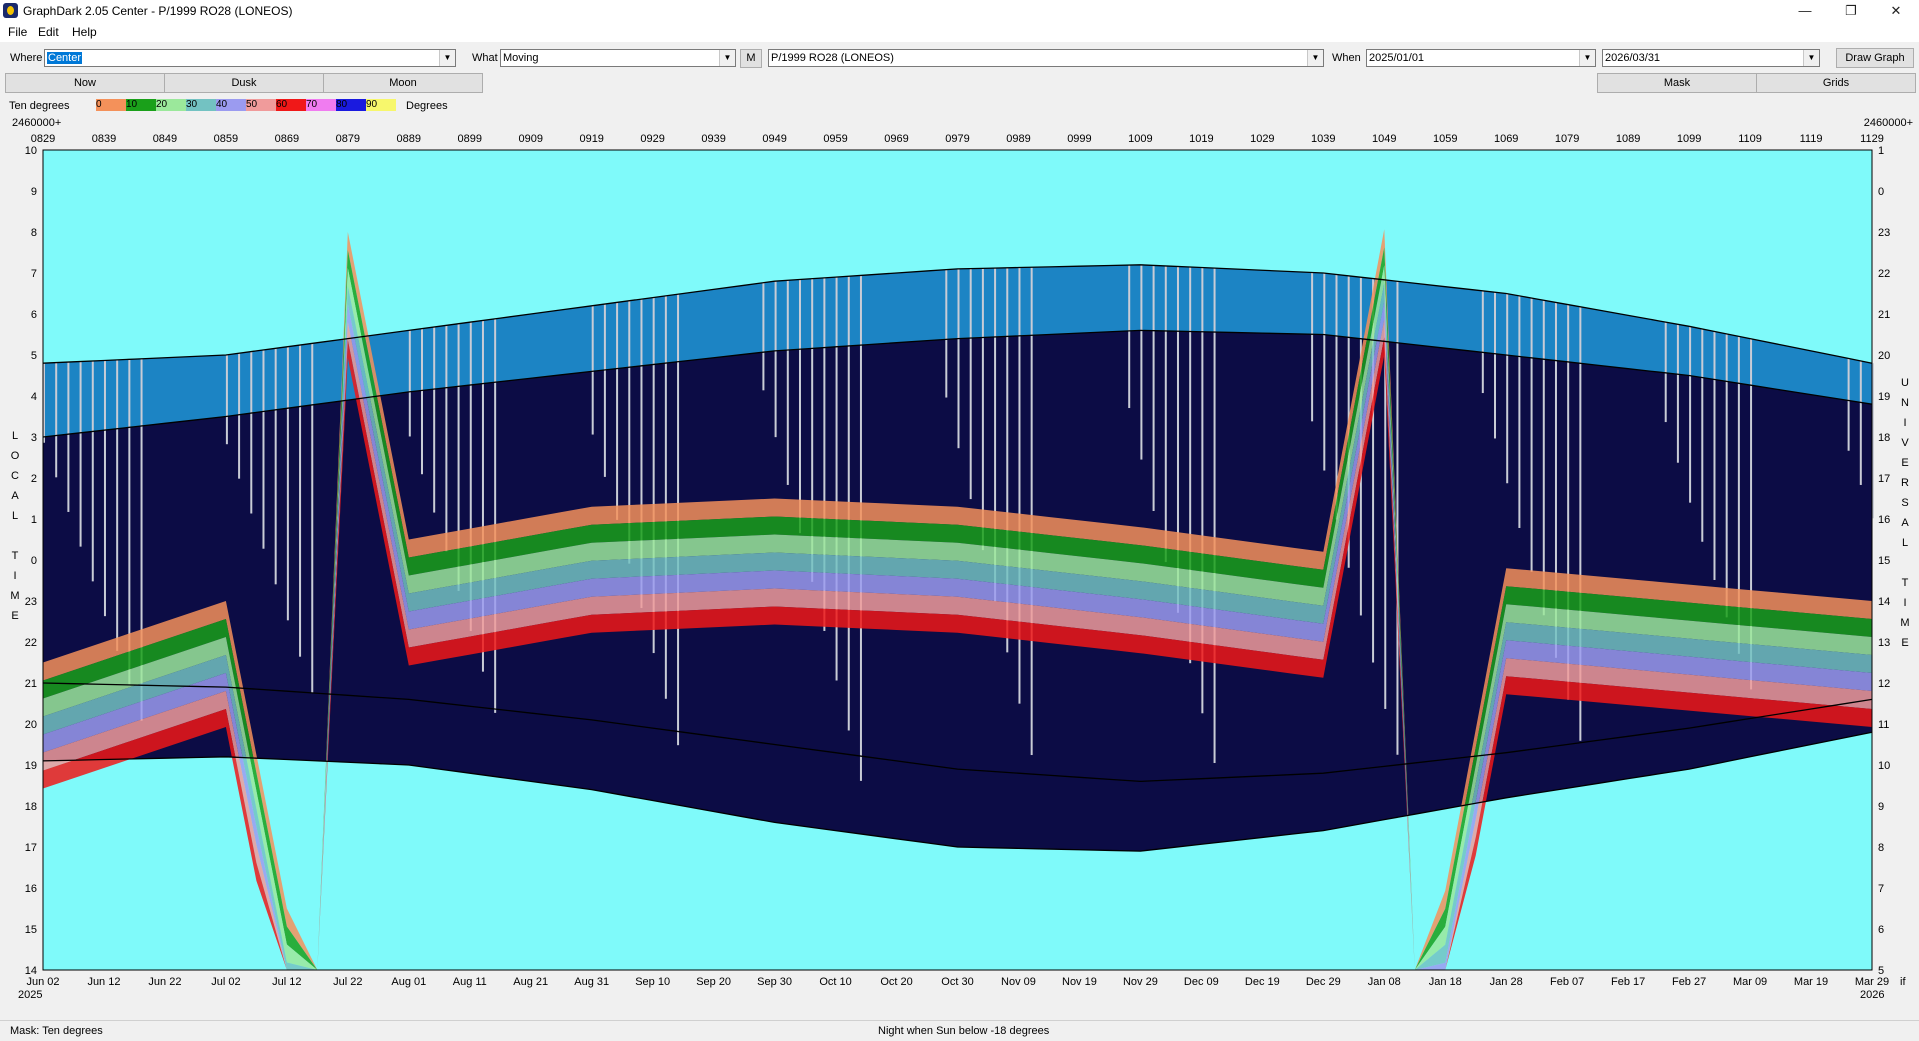  What do you see at coordinates (31, 930) in the screenshot?
I see `left-tick-label: 15` at bounding box center [31, 930].